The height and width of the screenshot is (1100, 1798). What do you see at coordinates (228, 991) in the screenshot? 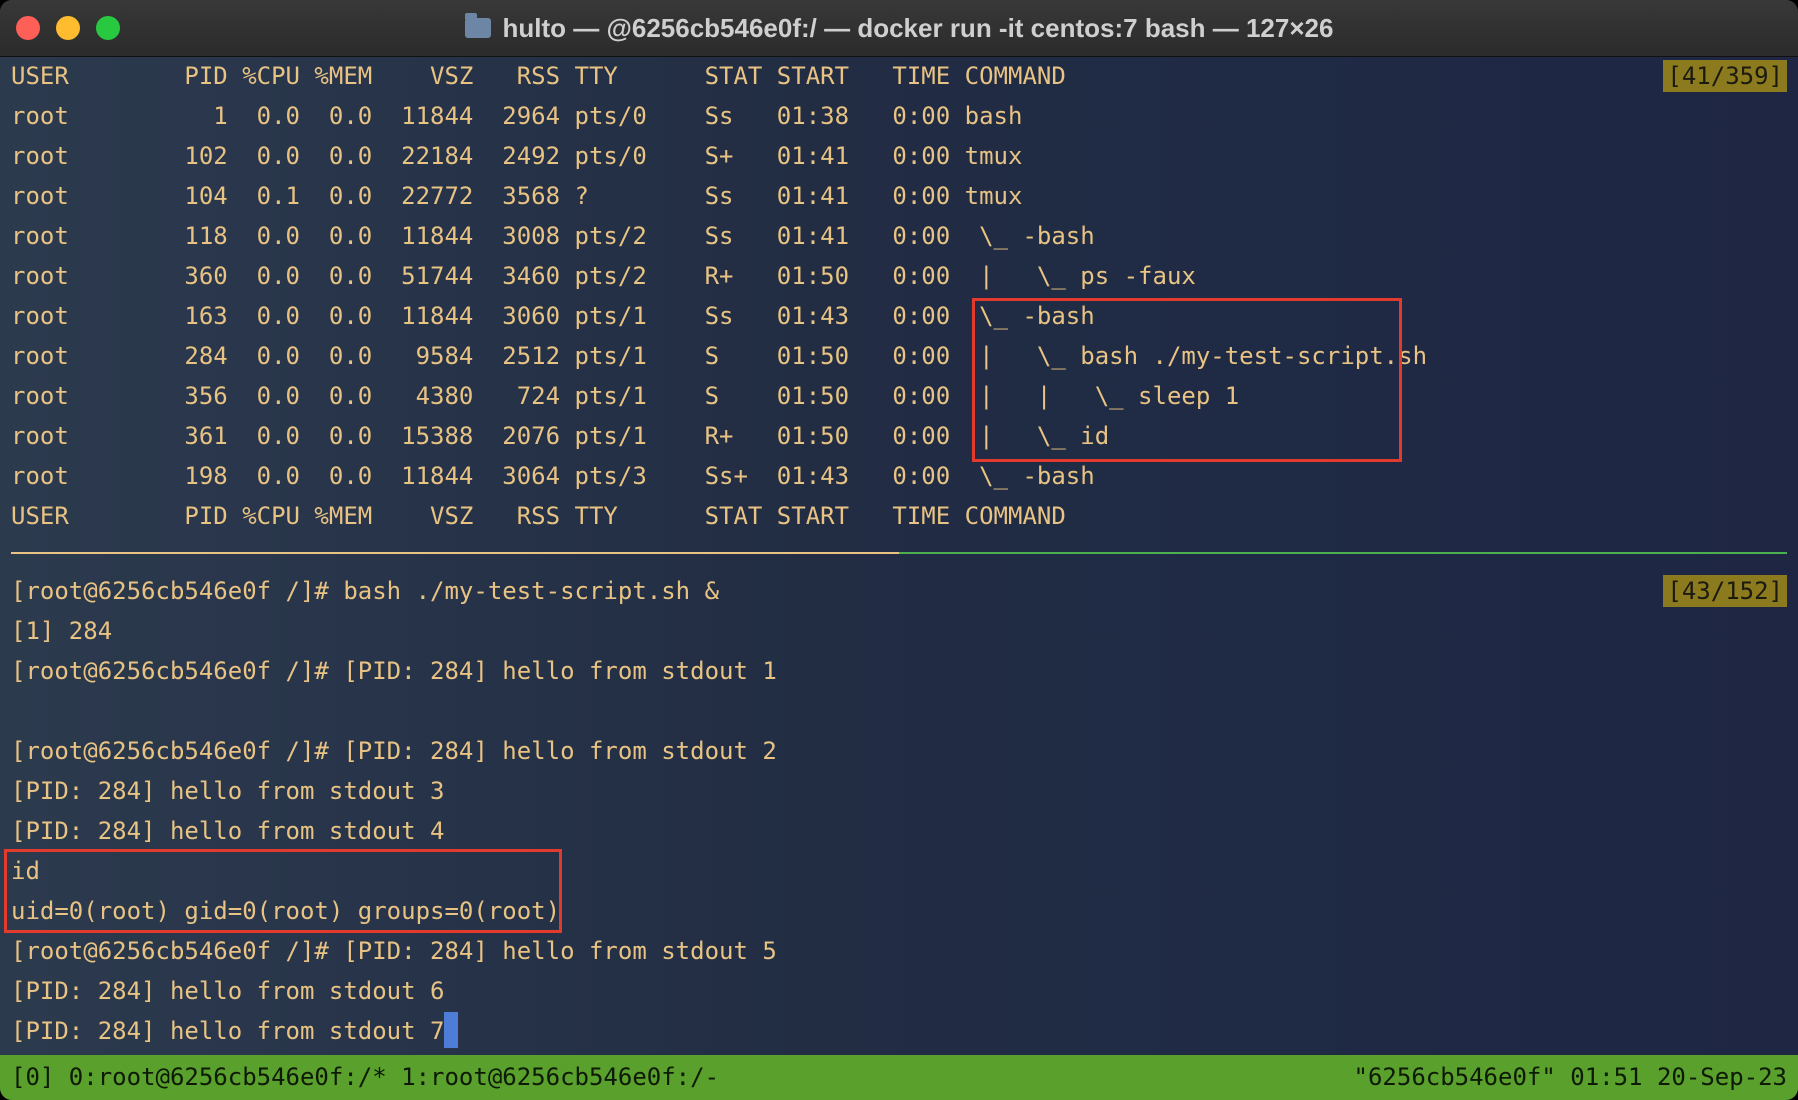
I see `terminal-line: [PID: 284] hello from stdout 6` at bounding box center [228, 991].